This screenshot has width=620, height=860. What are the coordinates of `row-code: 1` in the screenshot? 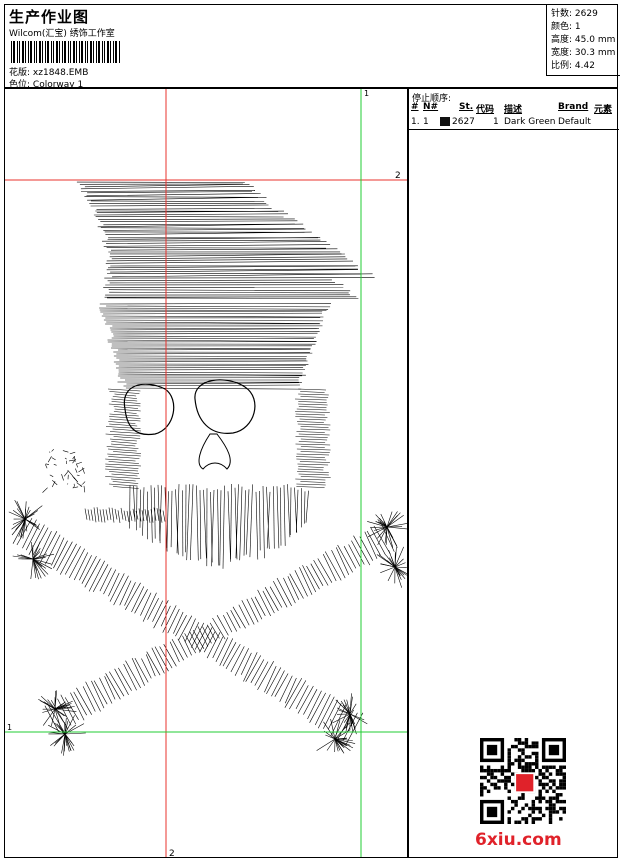 It's located at (496, 122).